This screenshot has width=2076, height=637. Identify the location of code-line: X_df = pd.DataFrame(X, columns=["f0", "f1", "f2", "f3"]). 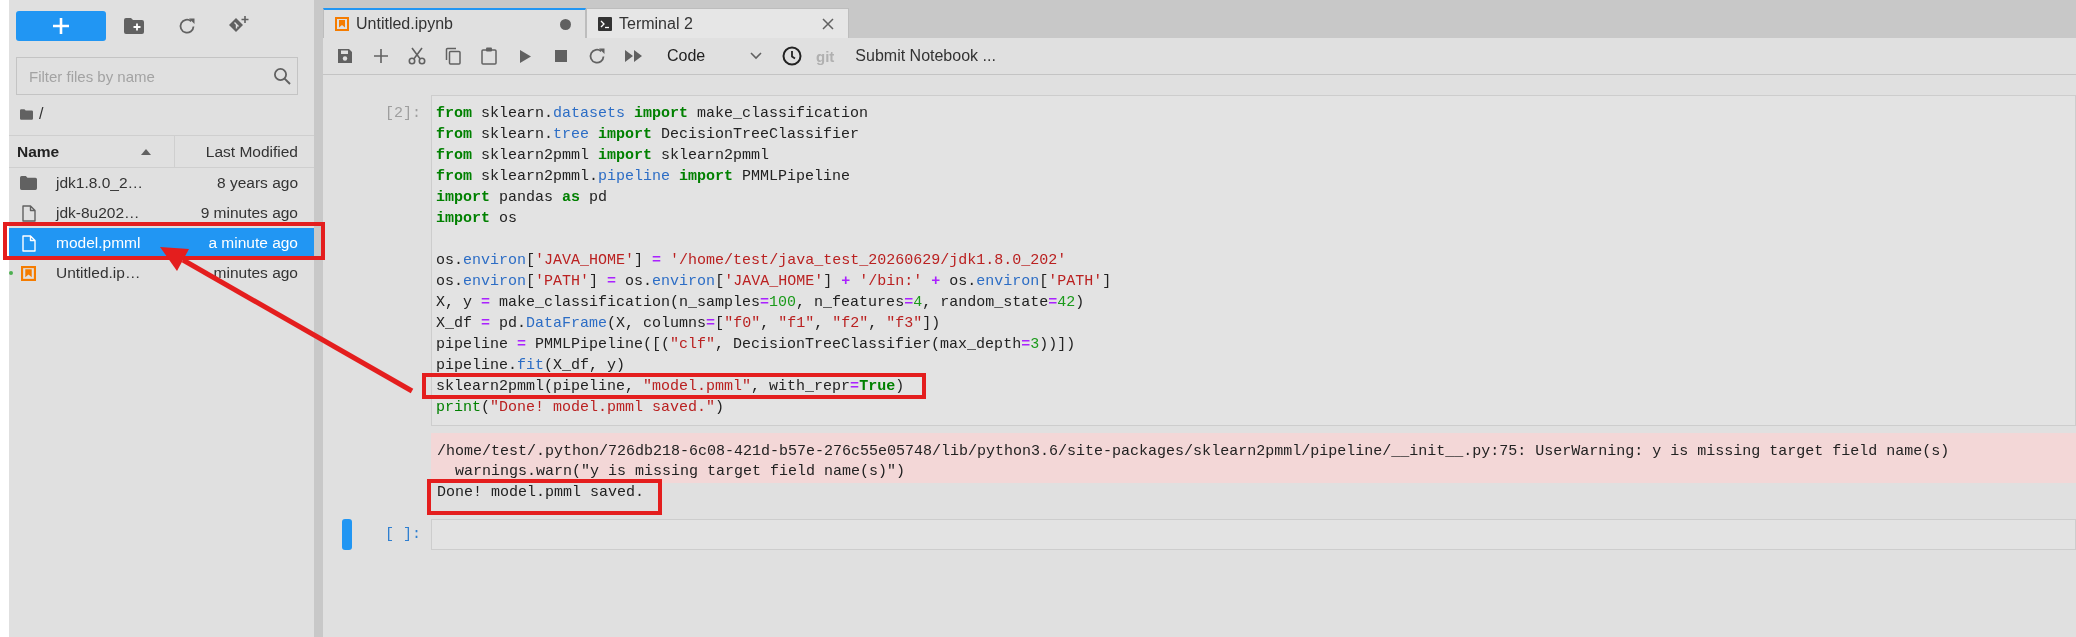
(688, 324).